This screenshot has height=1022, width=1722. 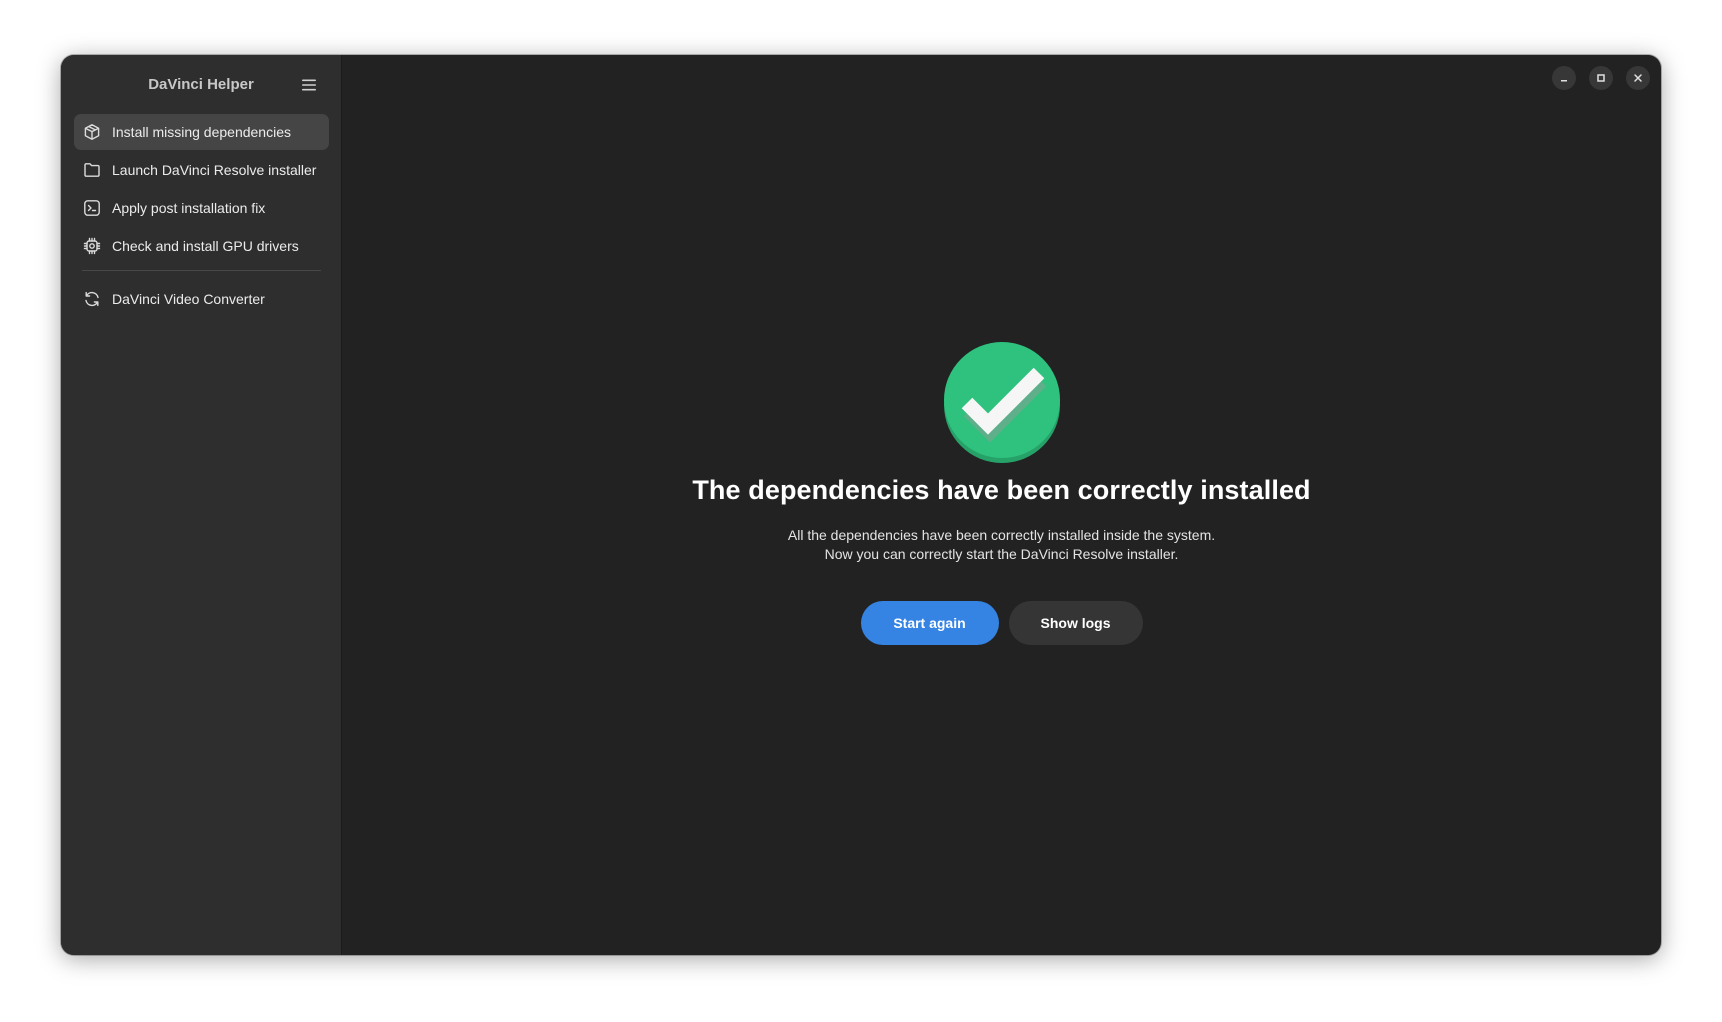 I want to click on checkmark-icon, so click(x=1001, y=402).